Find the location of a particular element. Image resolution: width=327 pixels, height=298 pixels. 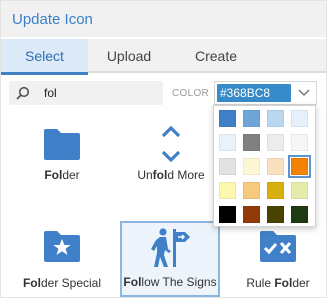

tab-select: Select is located at coordinates (44, 57).